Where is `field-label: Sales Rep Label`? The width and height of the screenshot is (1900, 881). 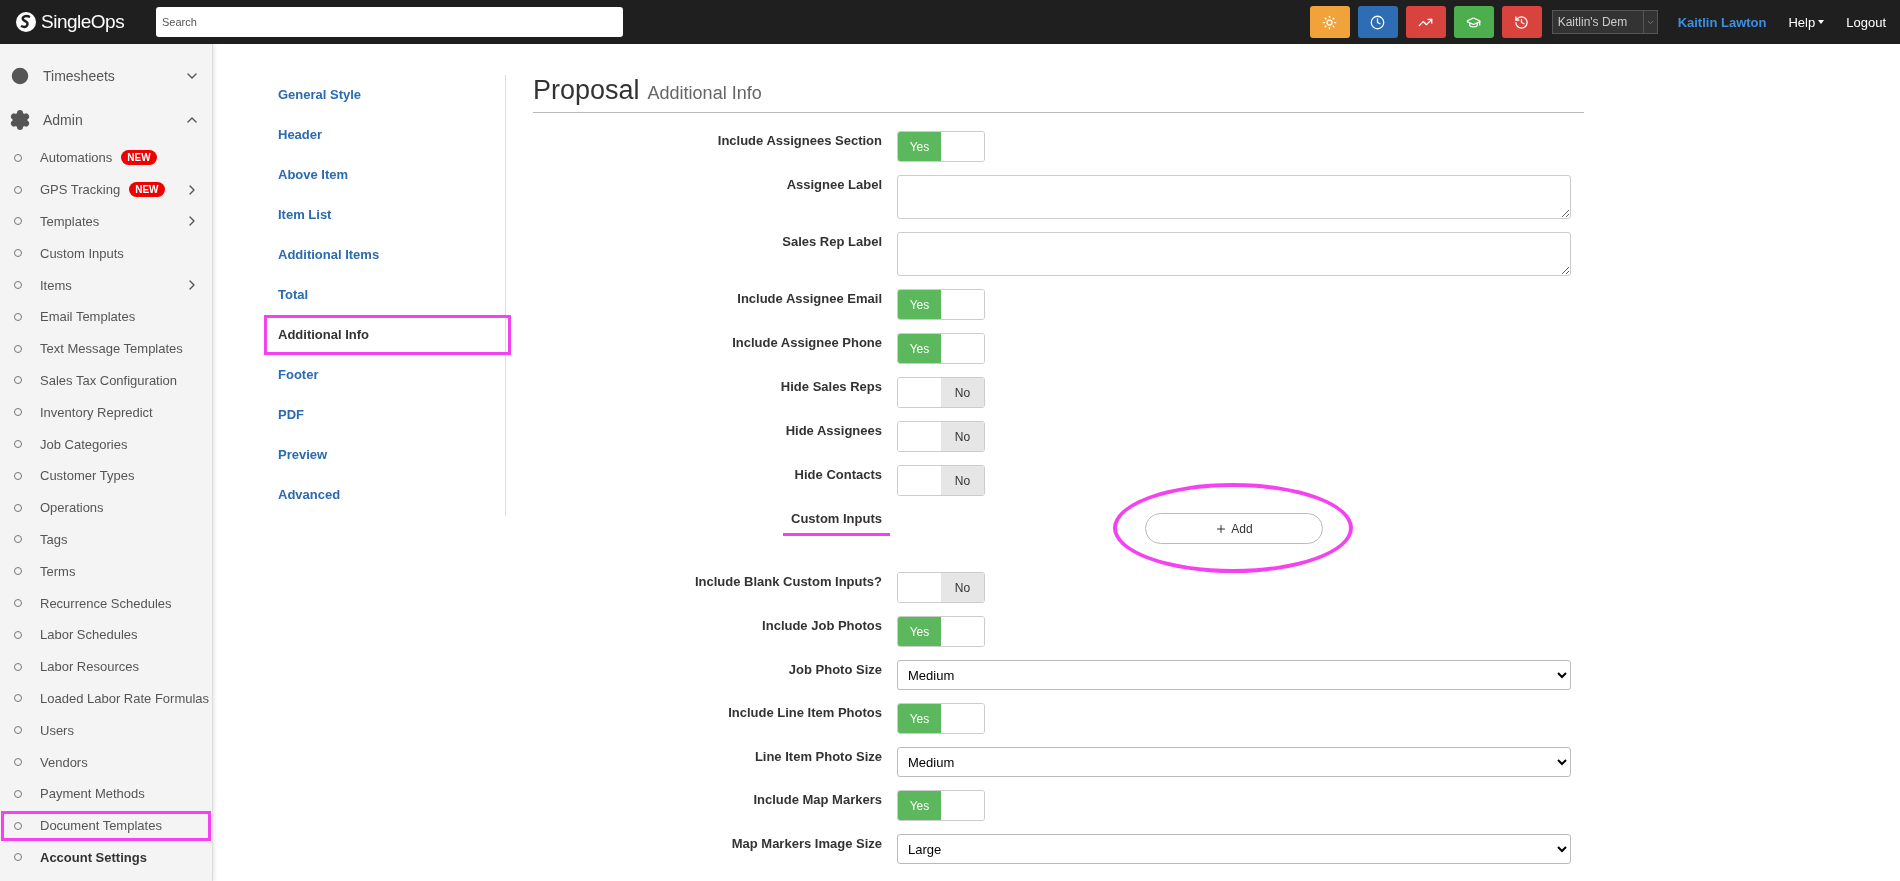
field-label: Sales Rep Label is located at coordinates (832, 241).